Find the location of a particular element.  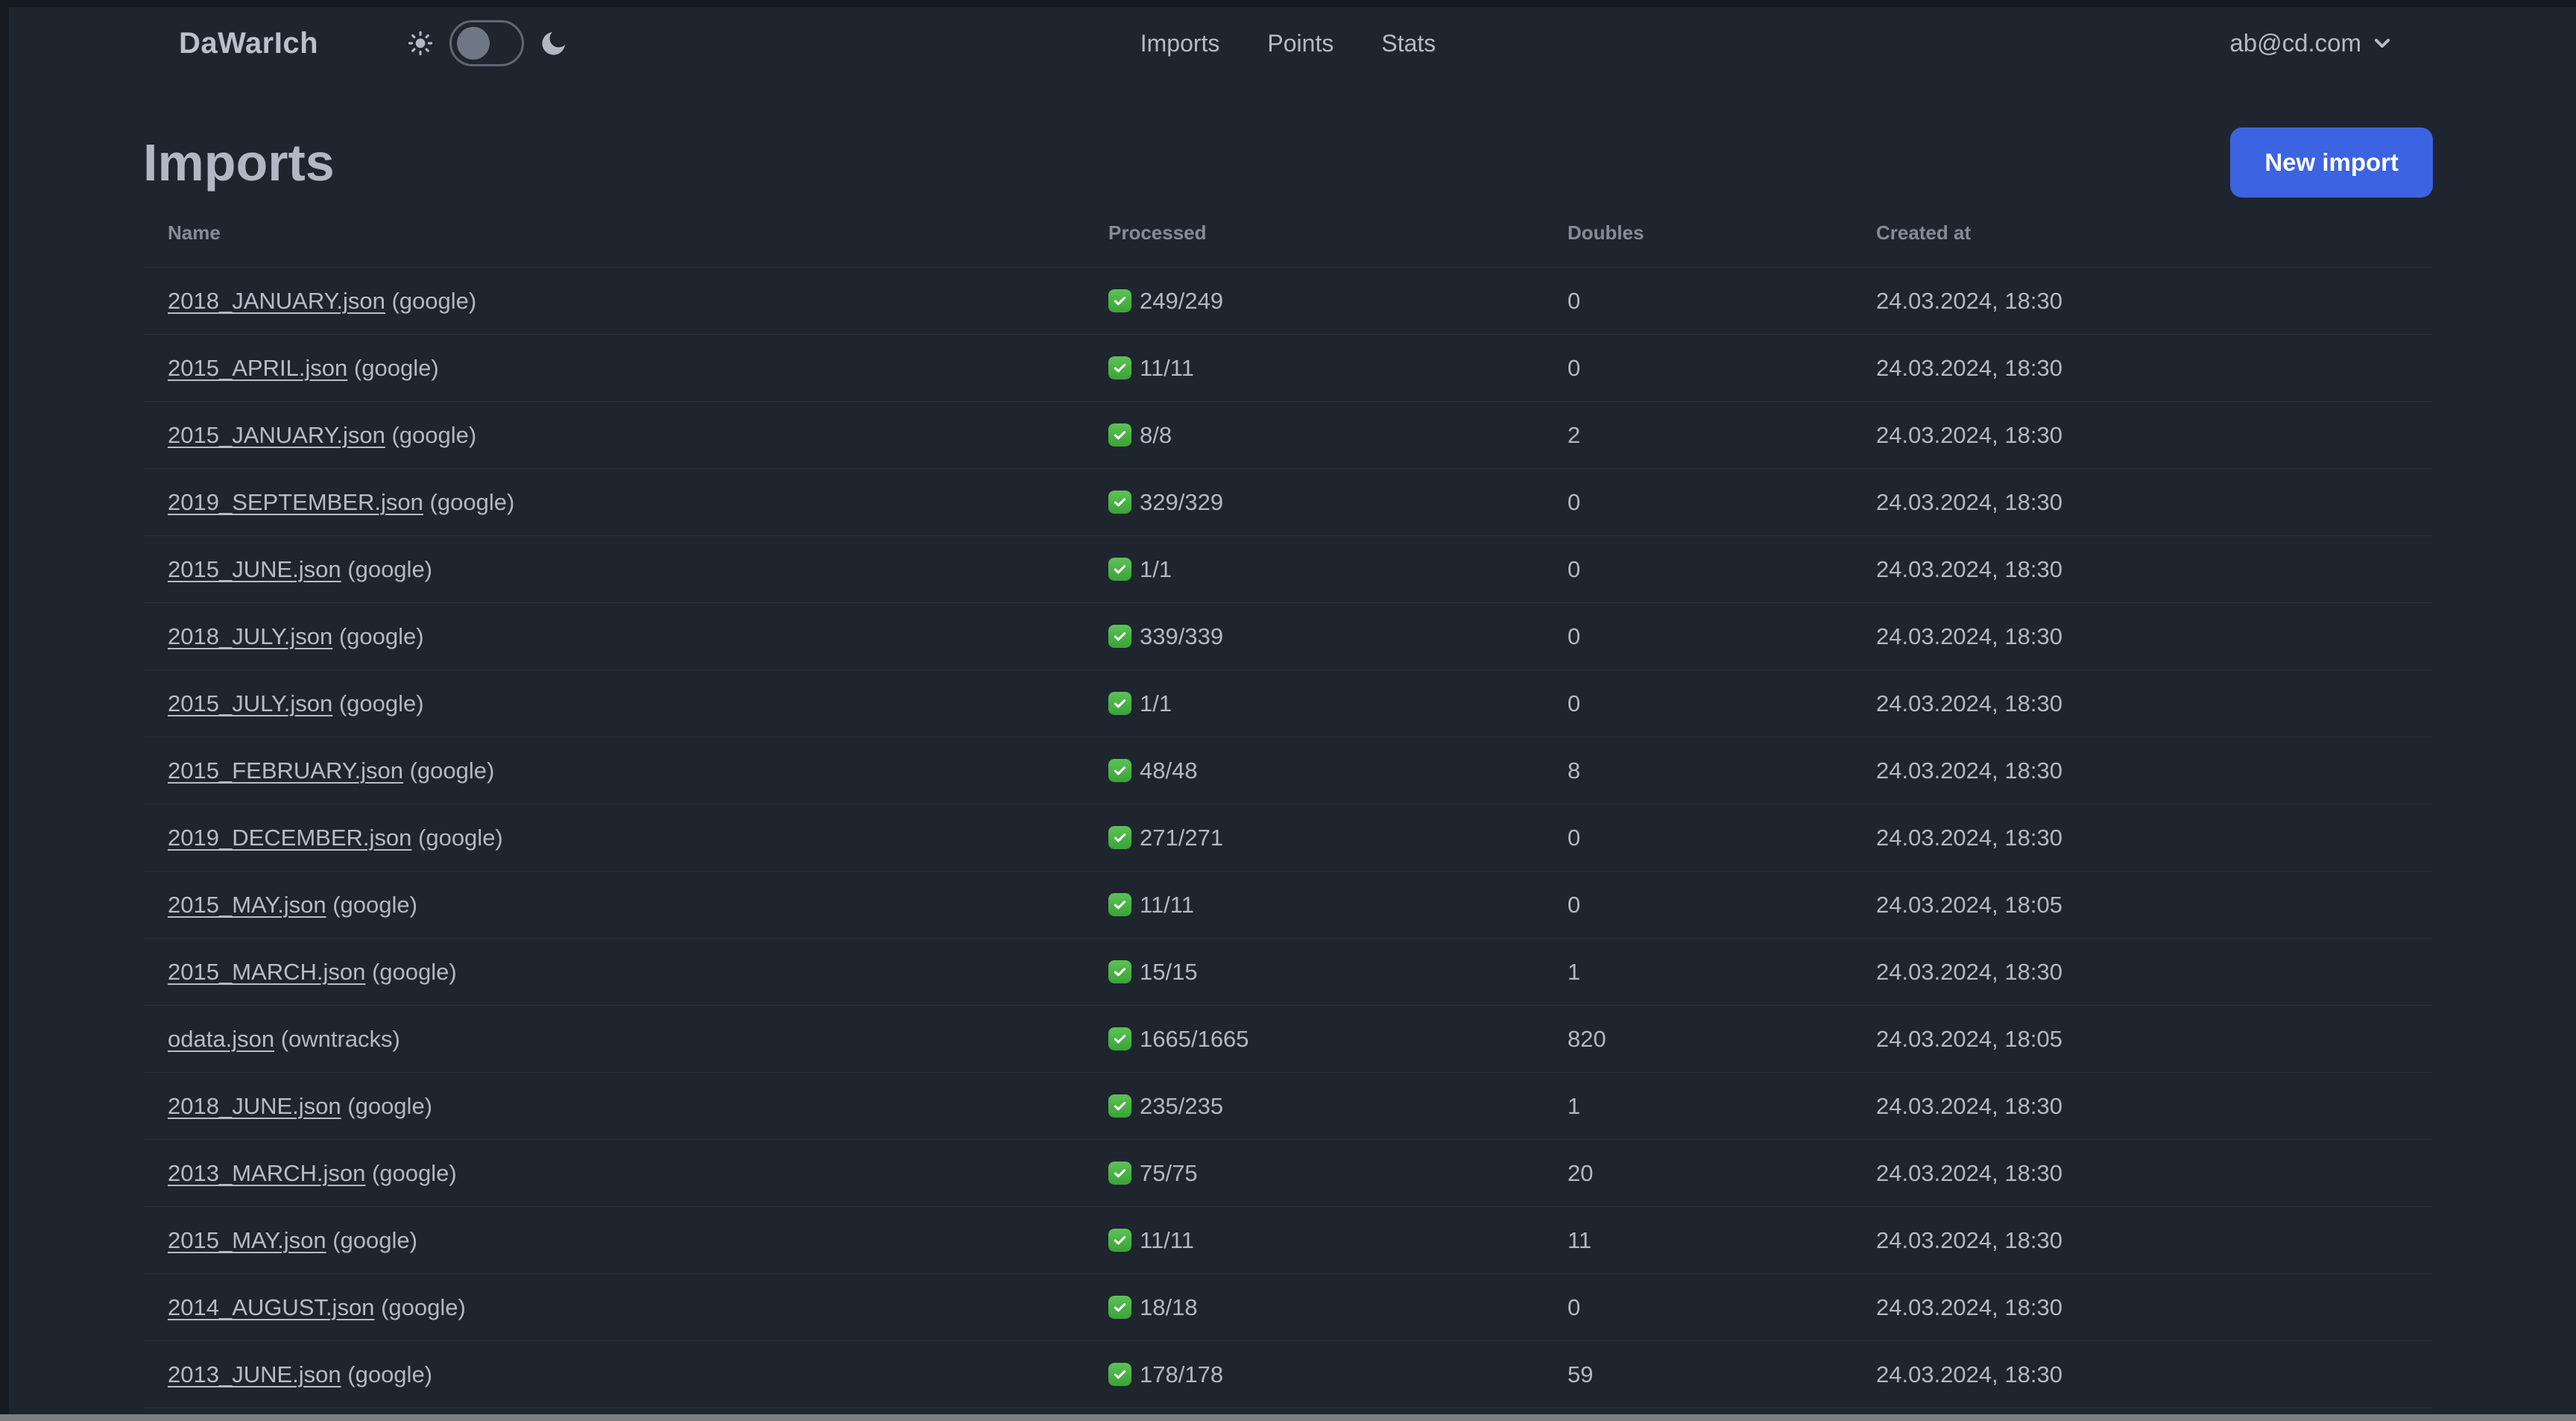

import-file-link: 2015_MARCH.json is located at coordinates (266, 972).